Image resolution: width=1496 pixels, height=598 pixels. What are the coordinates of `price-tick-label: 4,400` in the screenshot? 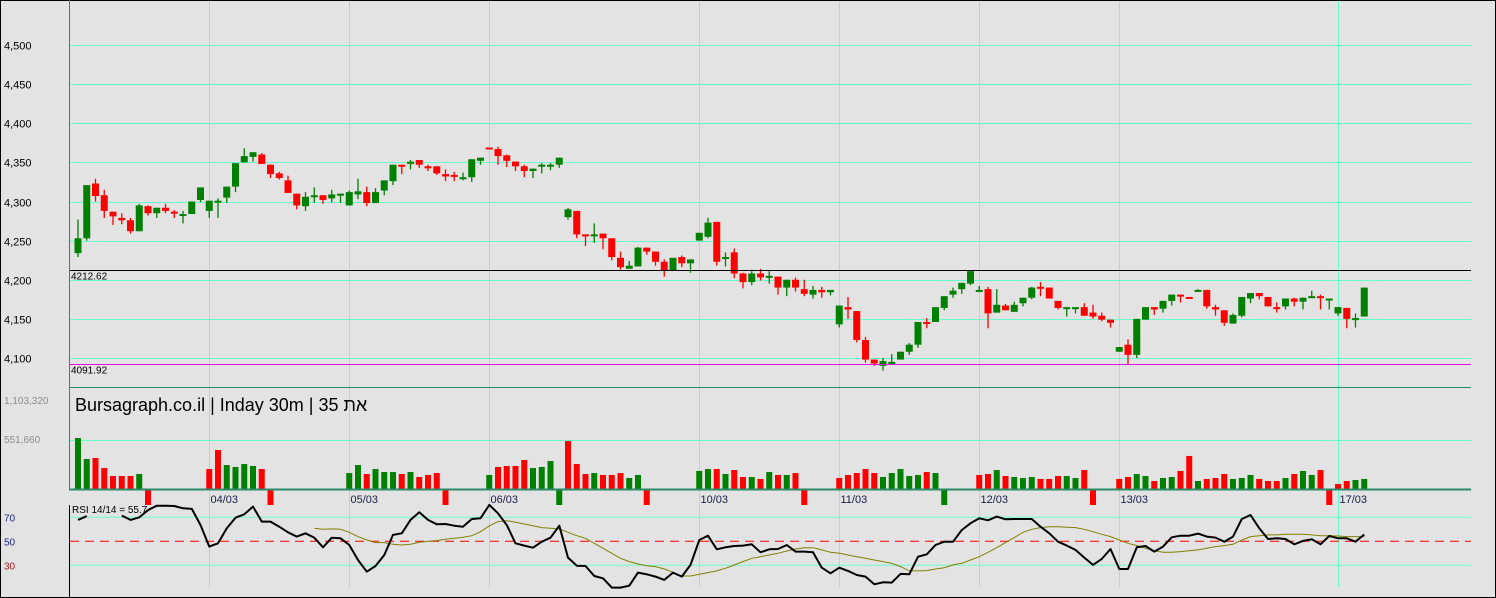 It's located at (18, 125).